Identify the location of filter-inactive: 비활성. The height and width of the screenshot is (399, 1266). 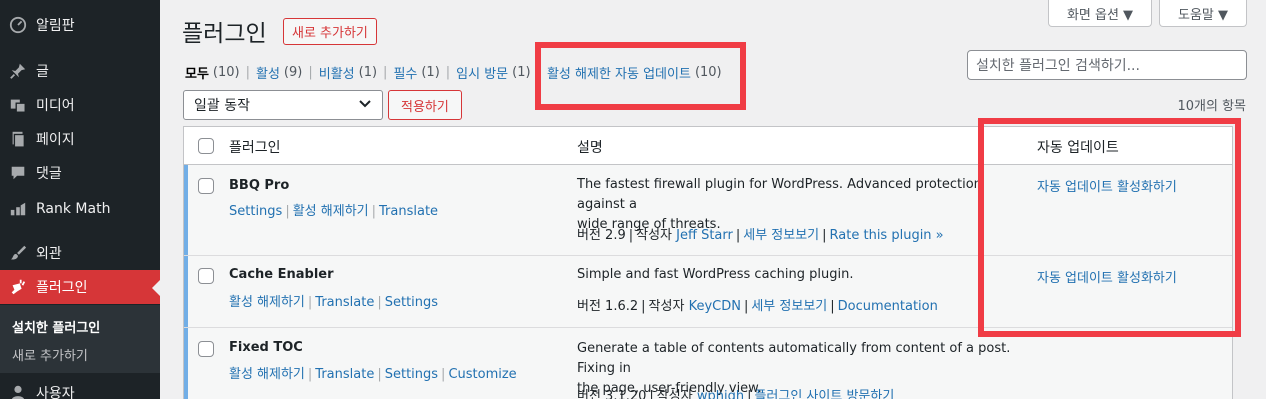
(337, 72).